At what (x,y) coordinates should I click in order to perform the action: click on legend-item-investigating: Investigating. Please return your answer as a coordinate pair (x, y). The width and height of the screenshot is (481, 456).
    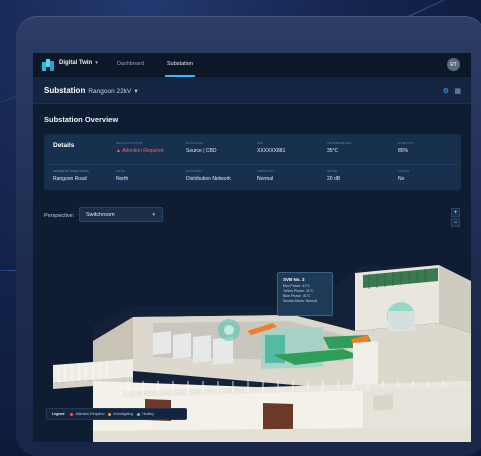
    Looking at the image, I should click on (120, 414).